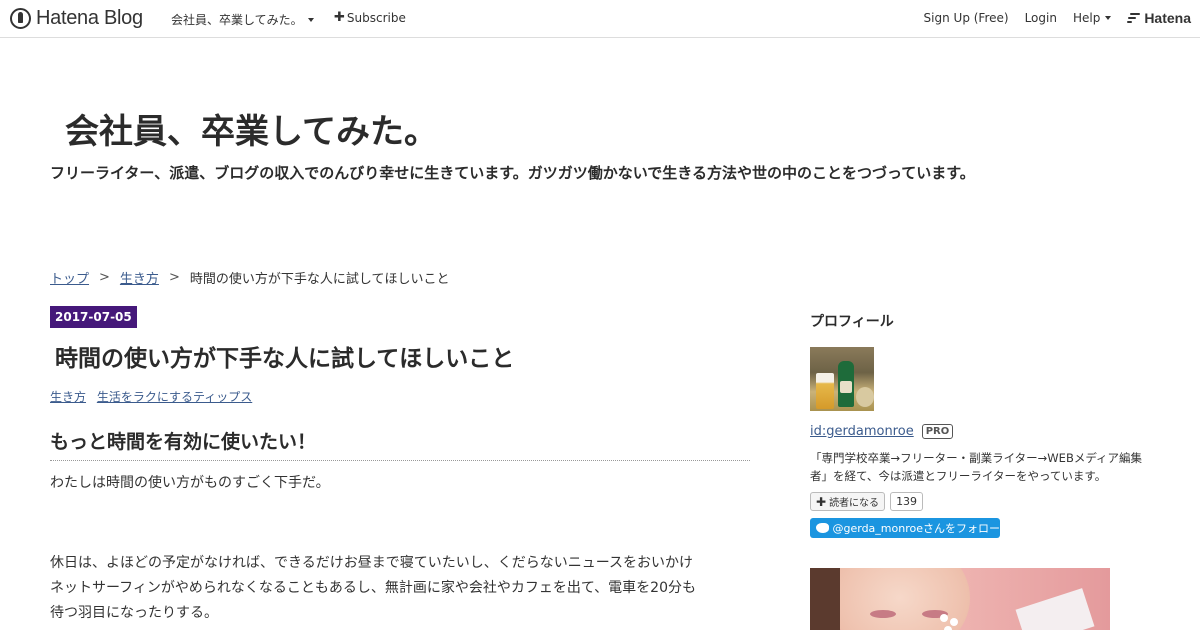  I want to click on entry-date: 2017-07-05, so click(93, 317).